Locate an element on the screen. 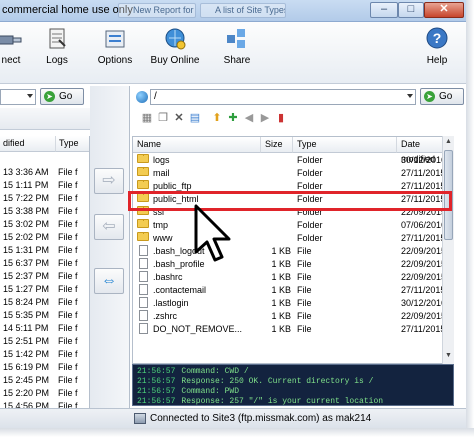 This screenshot has width=474, height=437. remote-table-row: .lastlogin1 KBFile30/12/2016 4:16:10 is located at coordinates (293, 303).